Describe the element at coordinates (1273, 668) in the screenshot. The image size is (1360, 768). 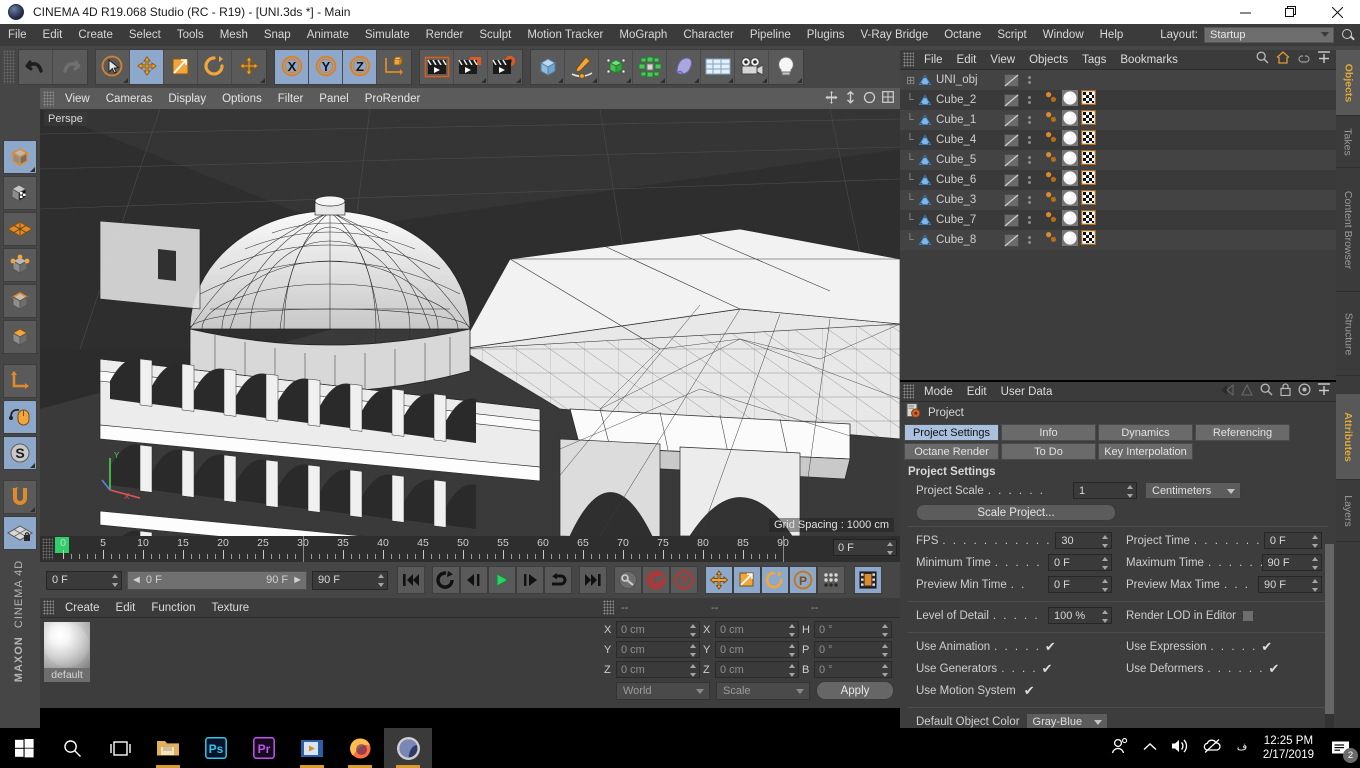
I see `use-deformers-checkbox: ✔` at that location.